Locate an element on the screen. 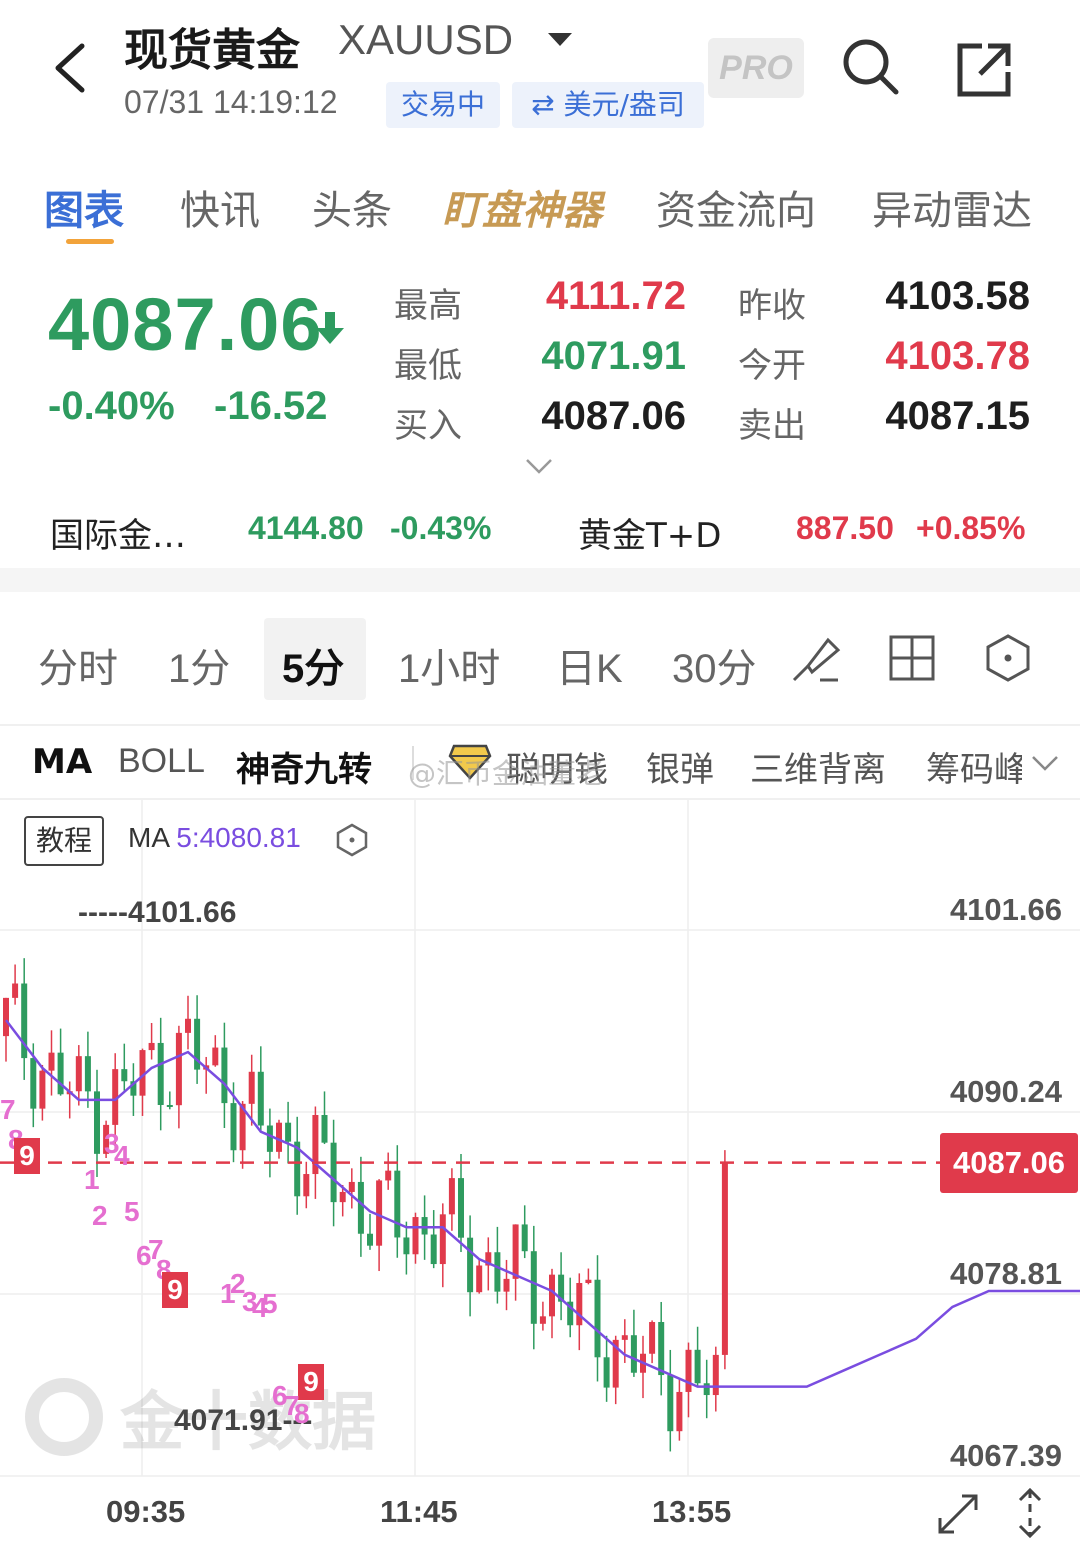 This screenshot has height=1545, width=1080. indicator-chip-peak: 筹码峰 is located at coordinates (974, 766).